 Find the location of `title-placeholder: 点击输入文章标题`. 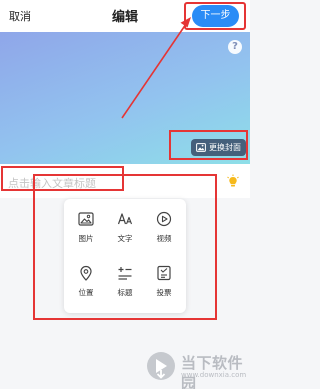

title-placeholder: 点击输入文章标题 is located at coordinates (52, 183).